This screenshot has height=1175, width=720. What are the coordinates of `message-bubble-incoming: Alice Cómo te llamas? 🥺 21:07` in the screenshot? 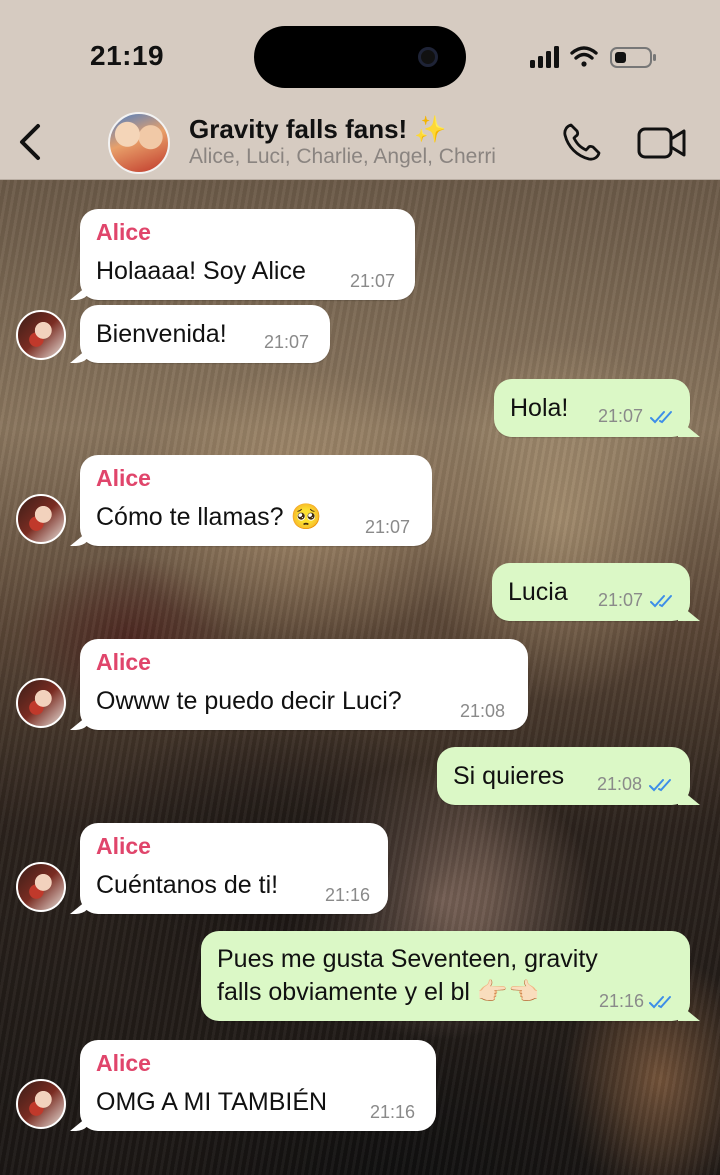 It's located at (256, 500).